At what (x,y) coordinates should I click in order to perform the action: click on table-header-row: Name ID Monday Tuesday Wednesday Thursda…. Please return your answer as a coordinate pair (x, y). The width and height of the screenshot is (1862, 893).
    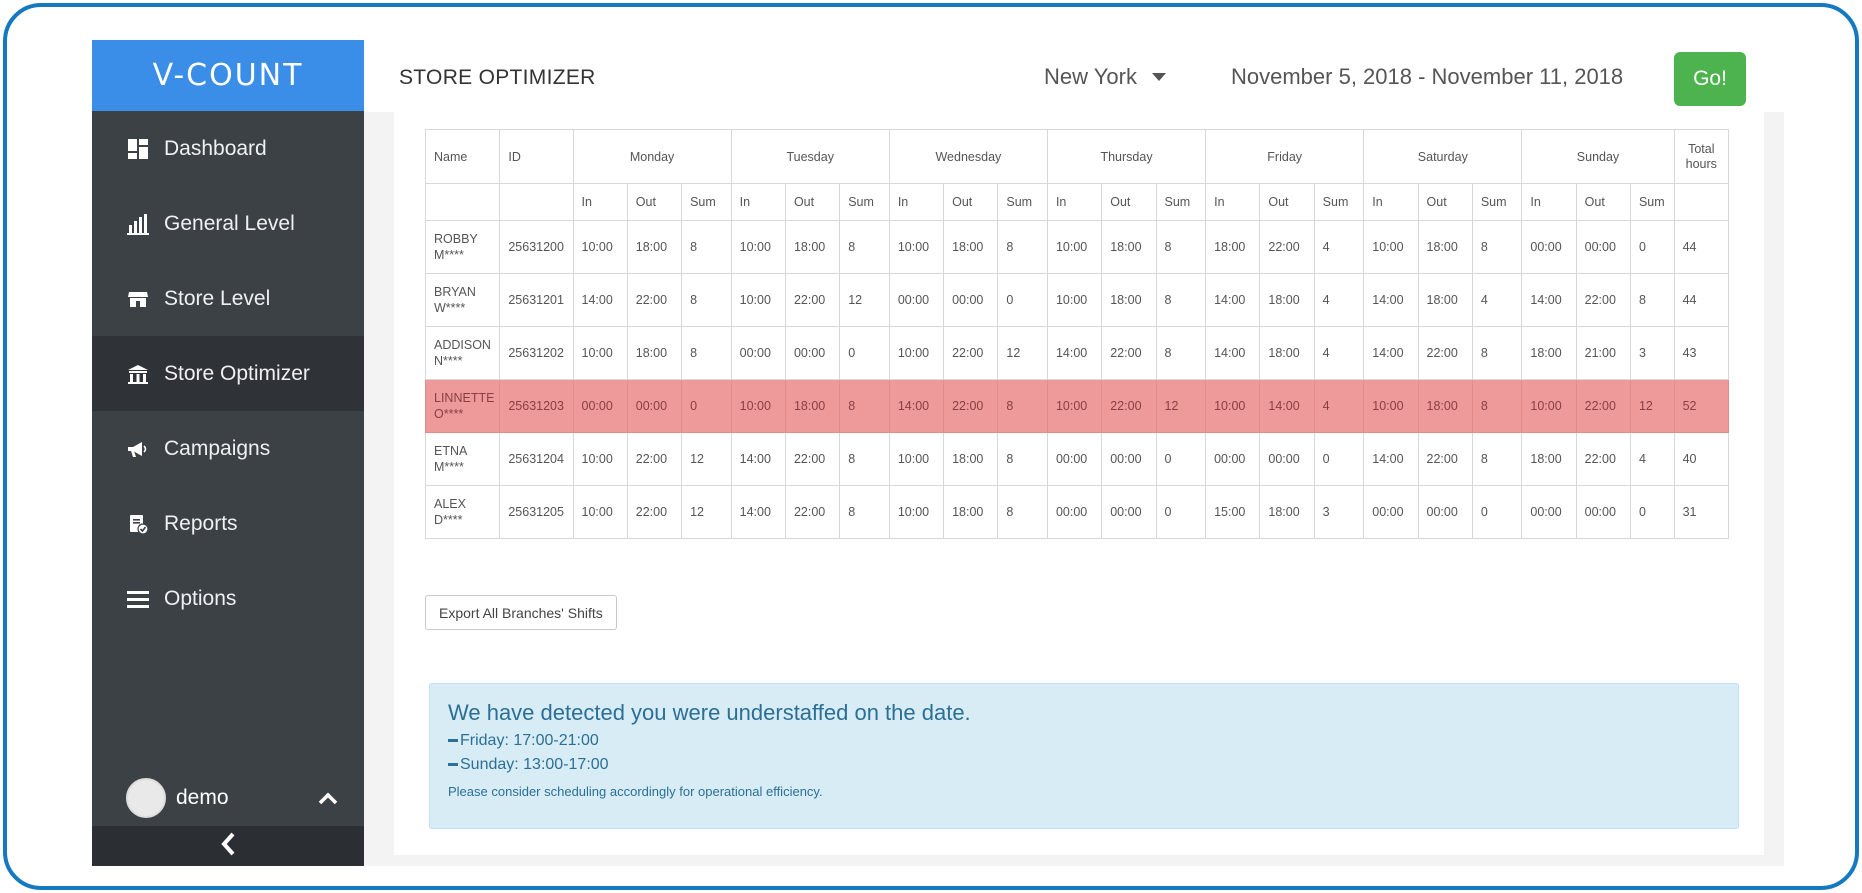
    Looking at the image, I should click on (1077, 156).